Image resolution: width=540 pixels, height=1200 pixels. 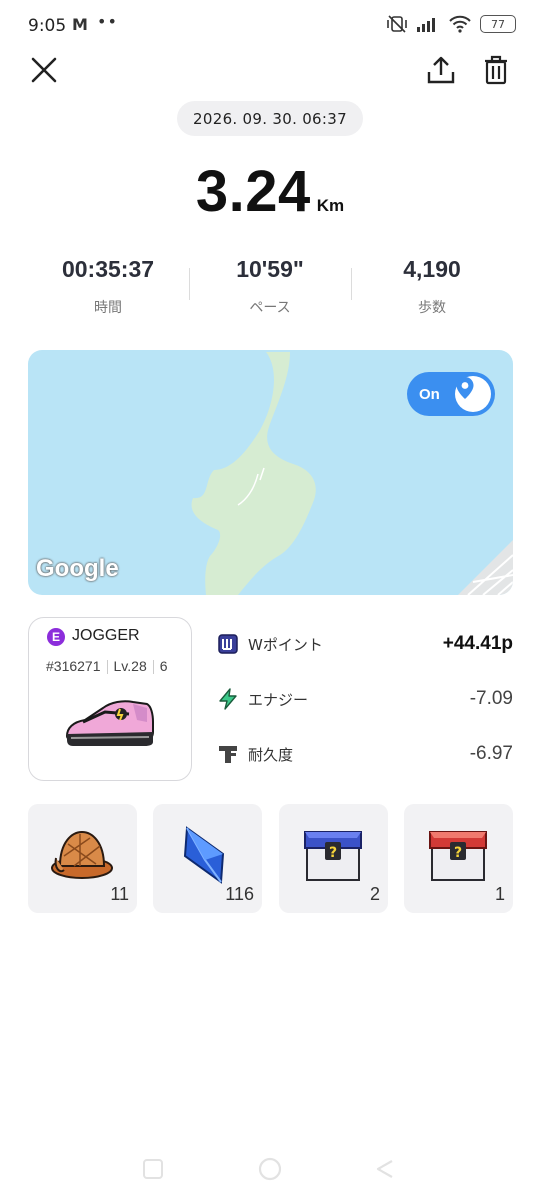 I want to click on more-notifications-icon: ••, so click(x=107, y=21).